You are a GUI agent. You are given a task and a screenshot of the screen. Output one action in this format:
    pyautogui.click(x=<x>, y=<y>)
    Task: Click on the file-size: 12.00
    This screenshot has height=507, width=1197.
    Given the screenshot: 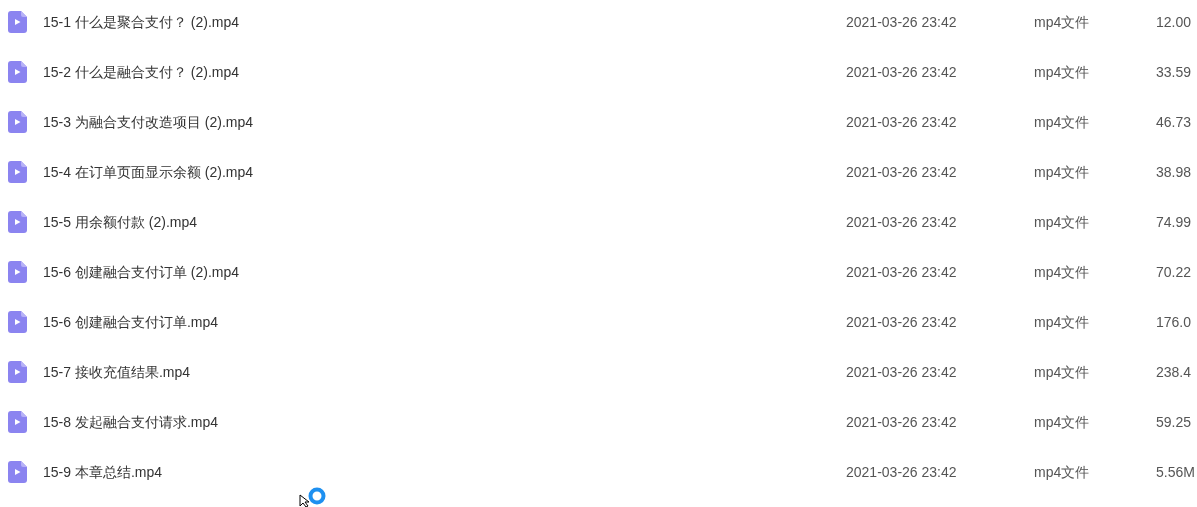 What is the action you would take?
    pyautogui.click(x=1174, y=22)
    